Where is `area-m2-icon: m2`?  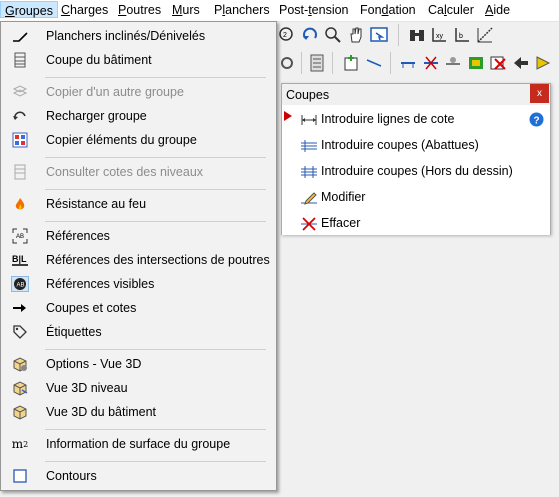 area-m2-icon: m2 is located at coordinates (20, 444).